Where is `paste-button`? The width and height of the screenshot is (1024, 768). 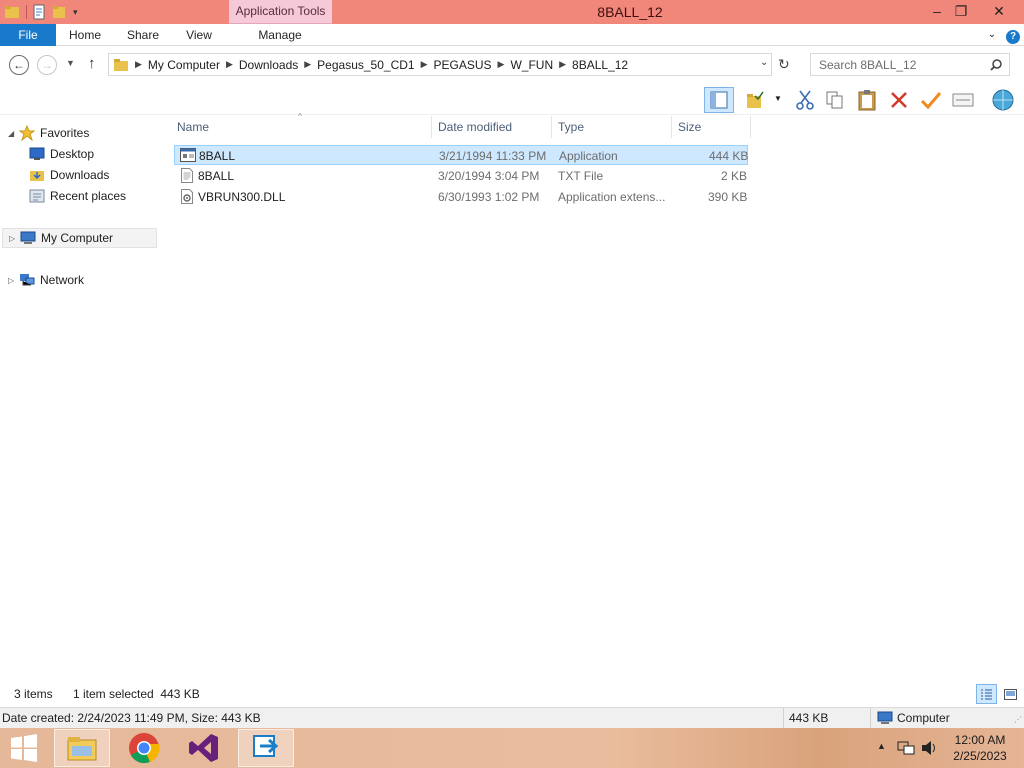 paste-button is located at coordinates (867, 100).